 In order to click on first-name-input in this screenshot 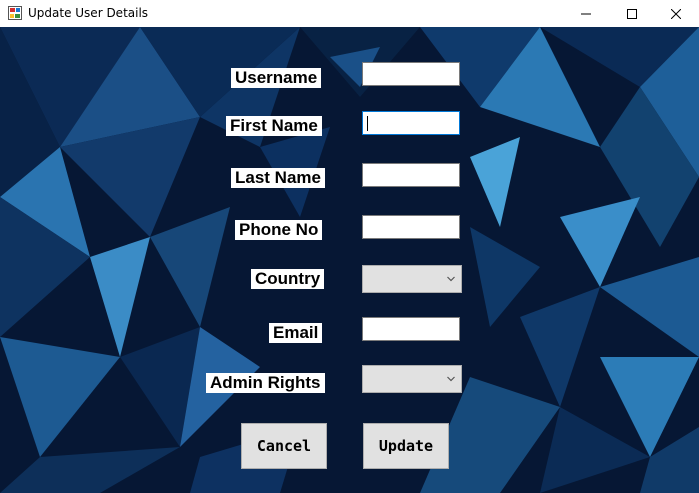, I will do `click(411, 123)`.